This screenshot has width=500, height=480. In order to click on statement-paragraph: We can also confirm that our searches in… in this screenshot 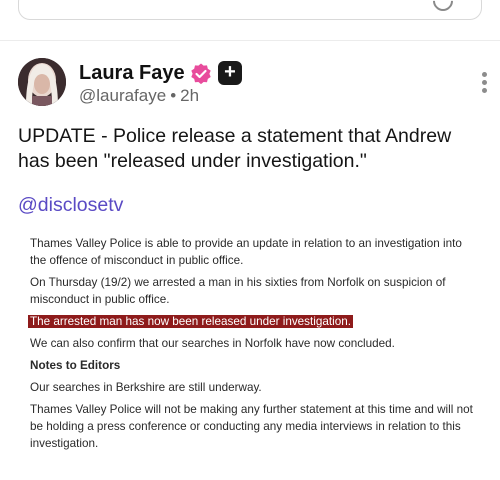, I will do `click(212, 343)`.